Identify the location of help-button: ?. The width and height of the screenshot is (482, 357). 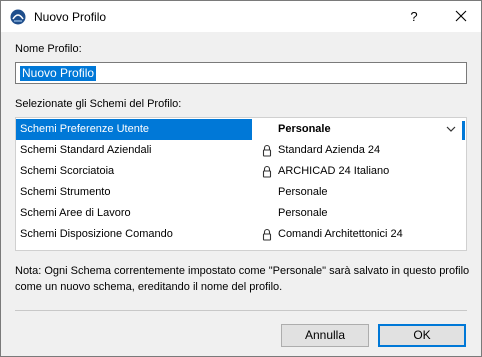
(414, 16).